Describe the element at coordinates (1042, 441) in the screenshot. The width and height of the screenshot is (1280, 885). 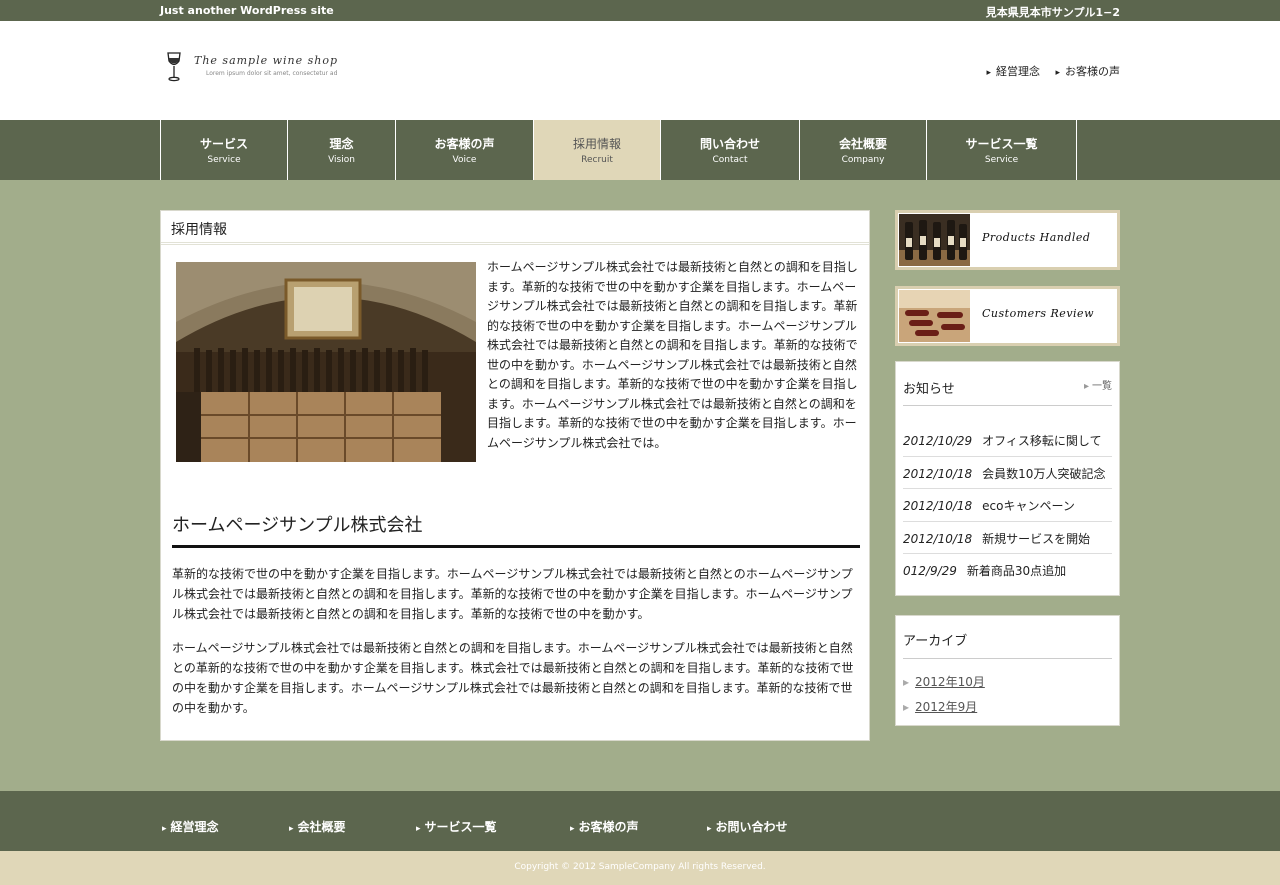
I see `news-text: オフィス移転に関して` at that location.